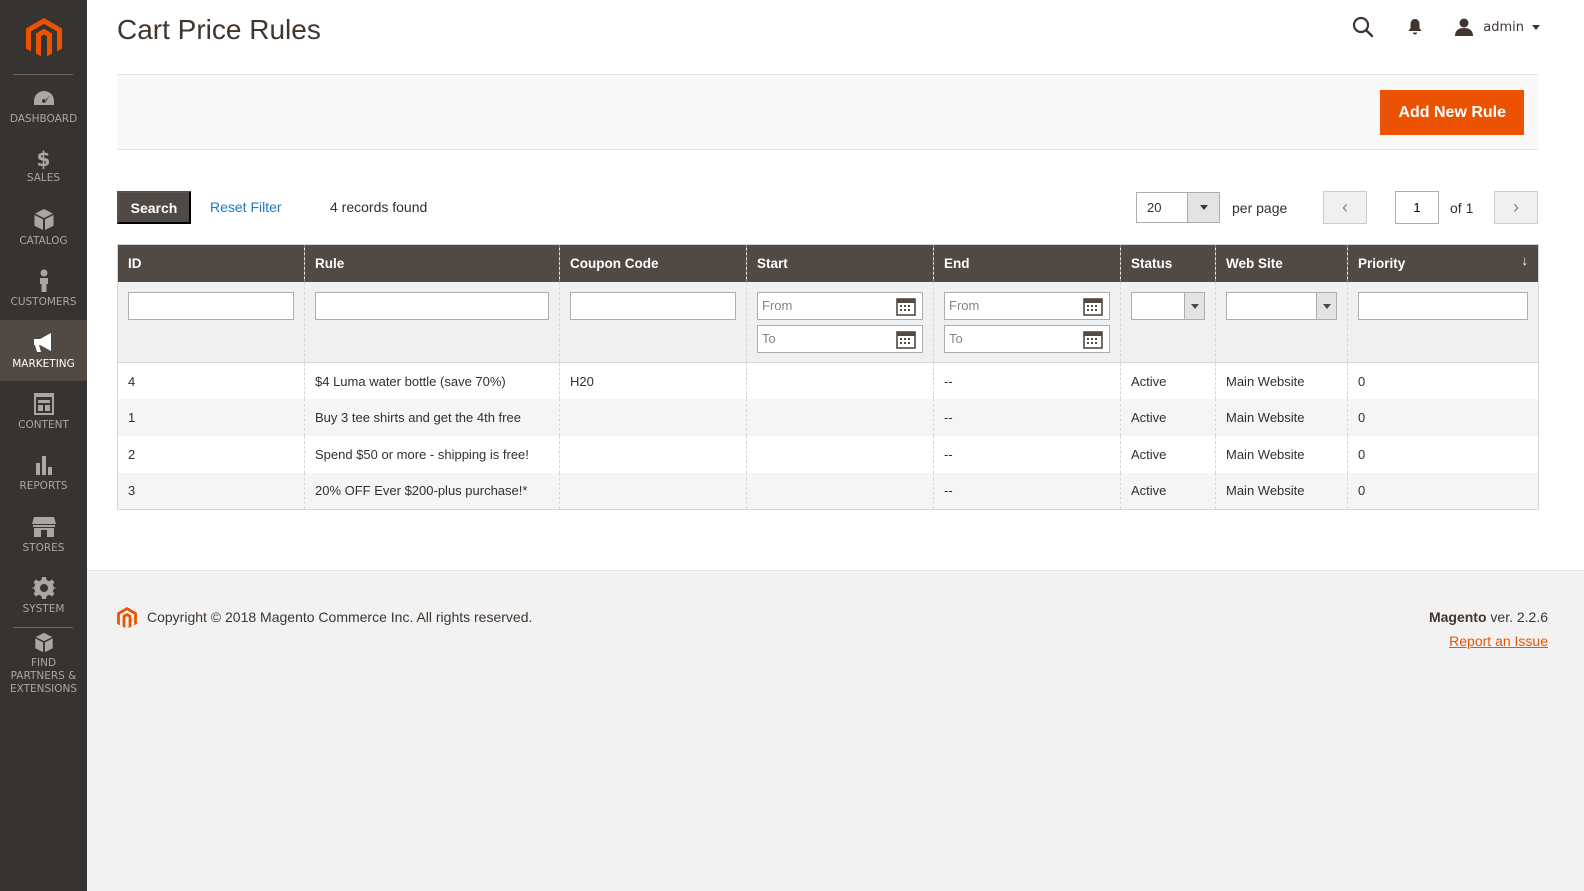  Describe the element at coordinates (1443, 305) in the screenshot. I see `filter-priority-input` at that location.